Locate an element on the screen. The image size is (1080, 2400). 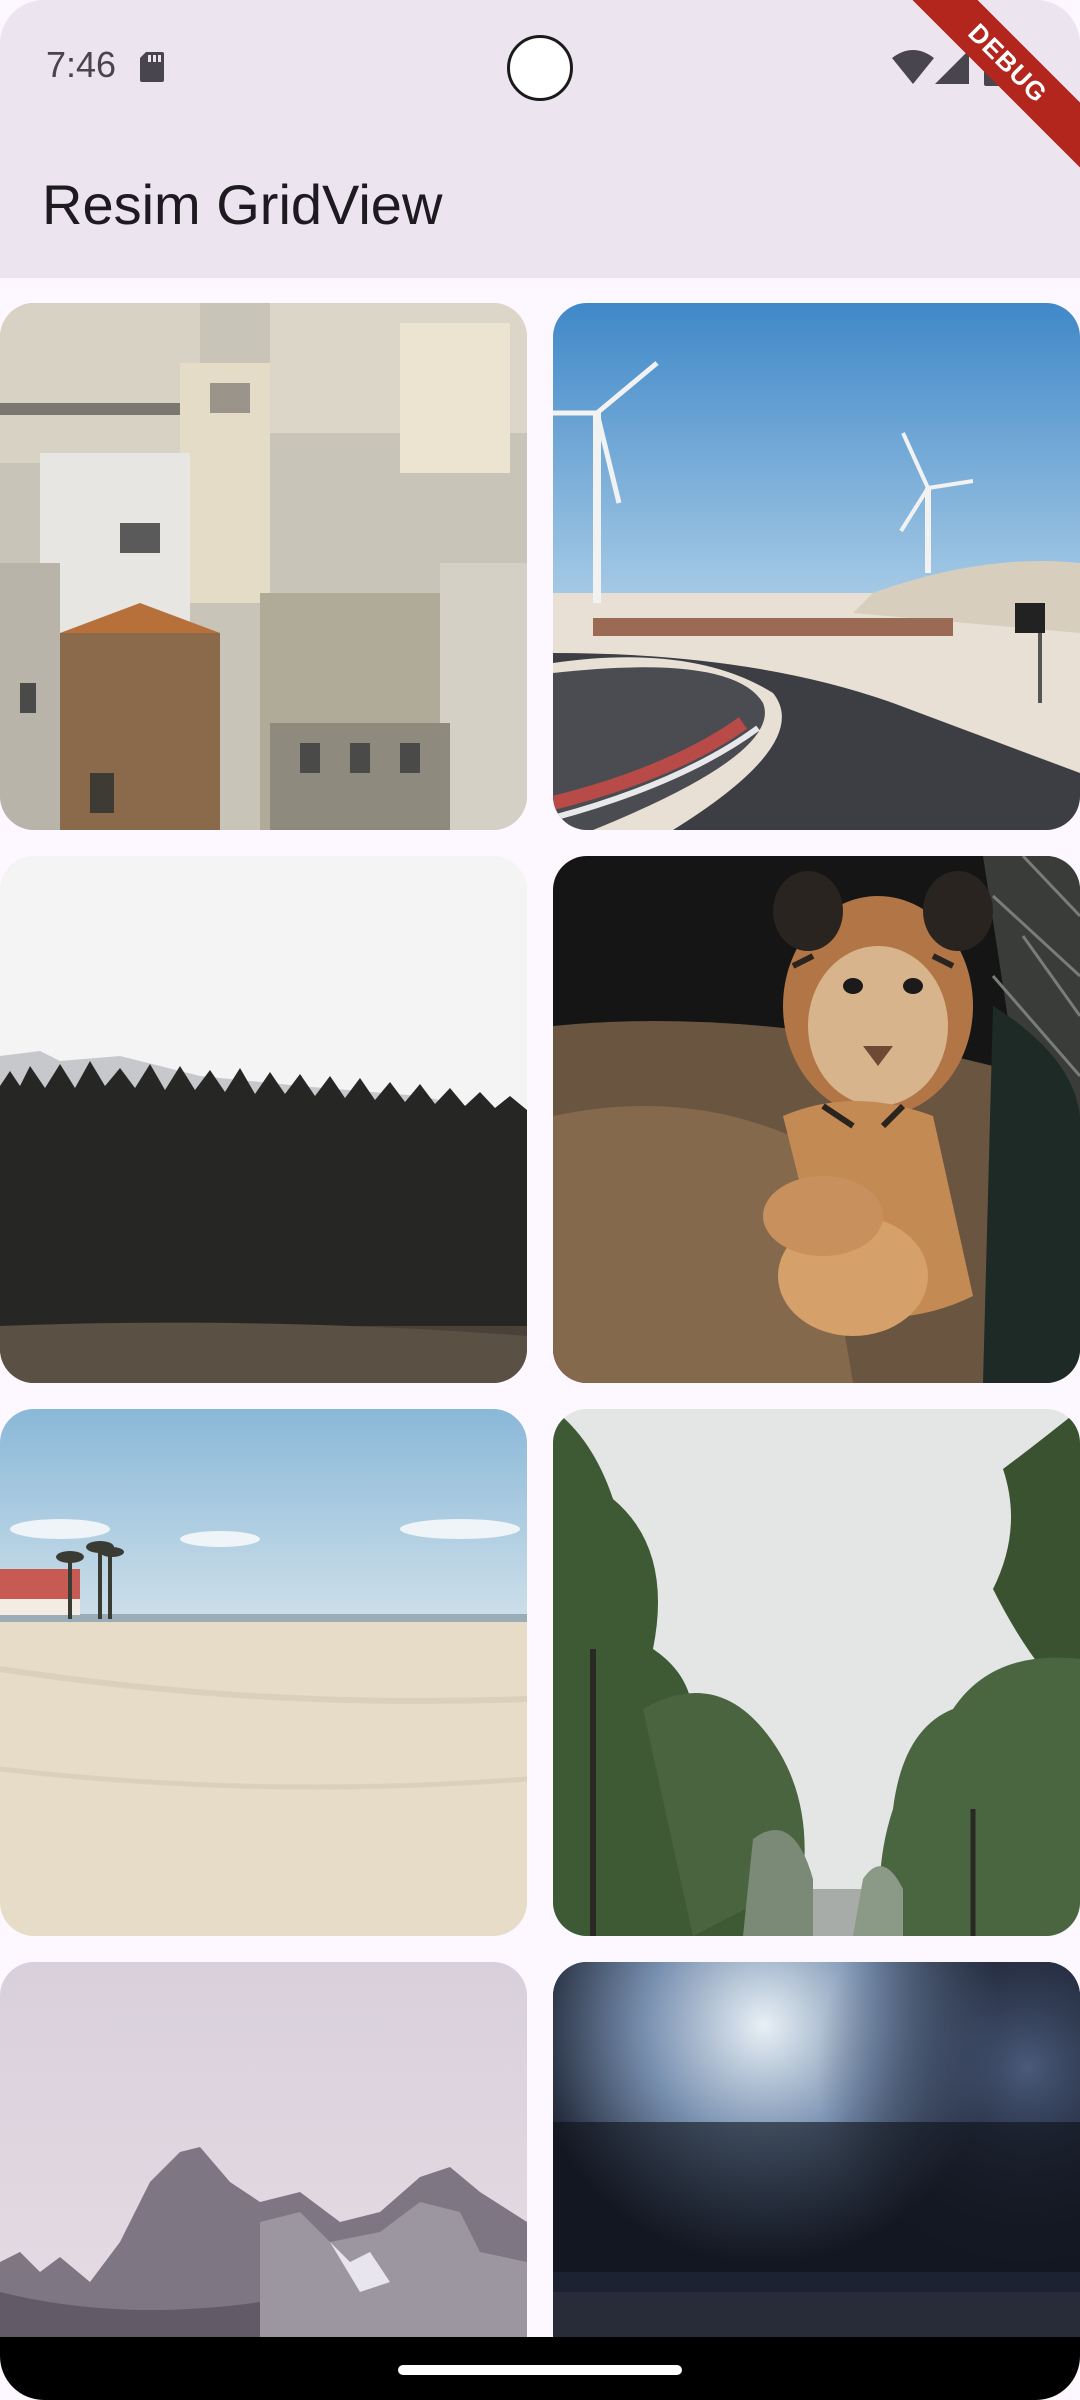
cell-signal-icon is located at coordinates (952, 67).